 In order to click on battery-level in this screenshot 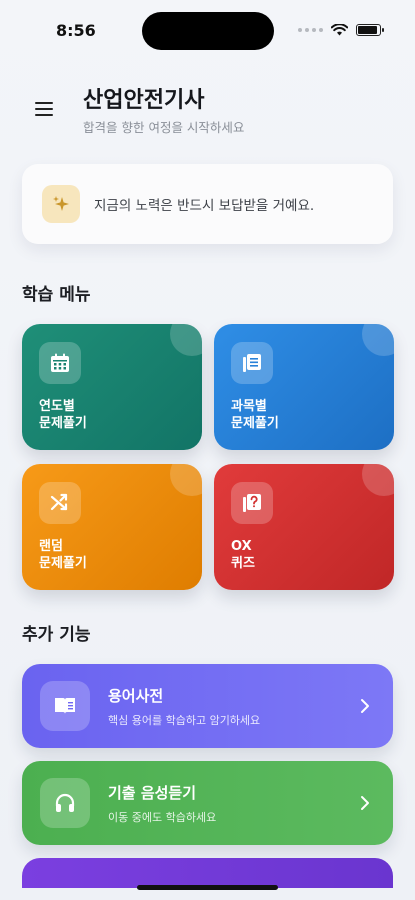, I will do `click(367, 30)`.